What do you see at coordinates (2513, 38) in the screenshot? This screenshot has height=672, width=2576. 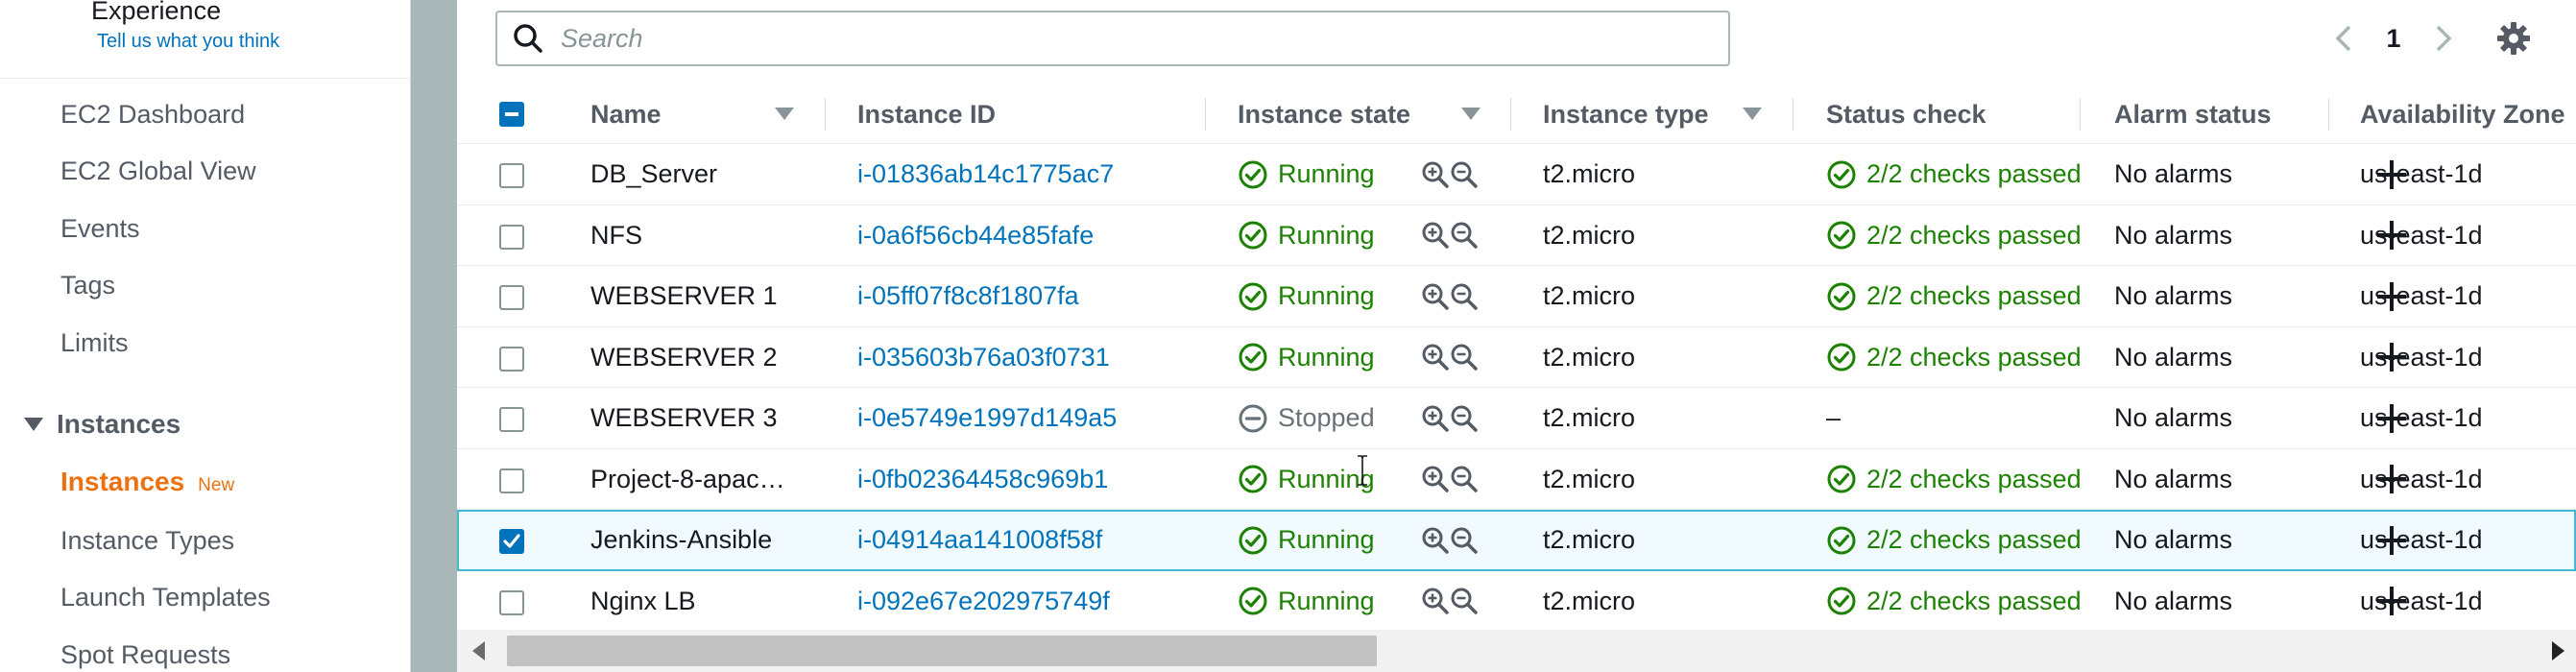 I see `gear-icon` at bounding box center [2513, 38].